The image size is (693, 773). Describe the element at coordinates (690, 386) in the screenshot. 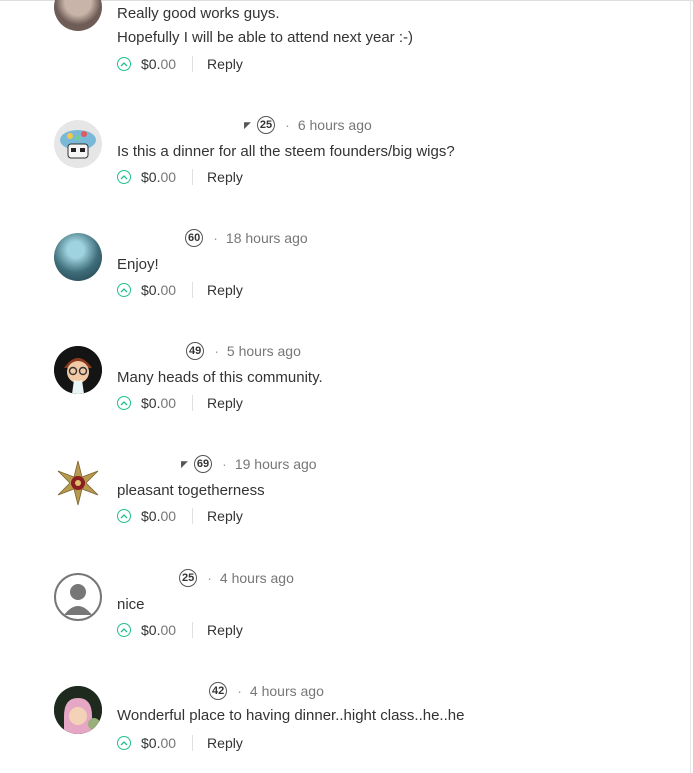

I see `scrollbar-track` at that location.